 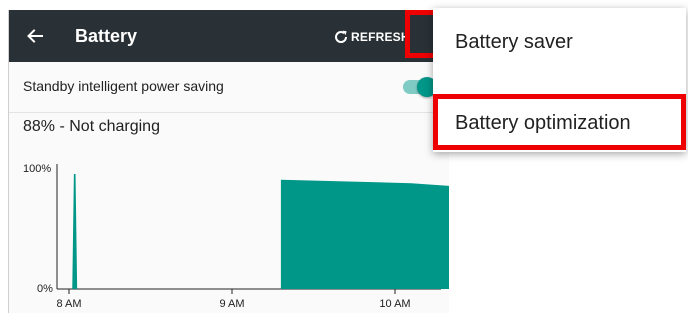 I want to click on y-tick-label-0: 0%, so click(x=45, y=289).